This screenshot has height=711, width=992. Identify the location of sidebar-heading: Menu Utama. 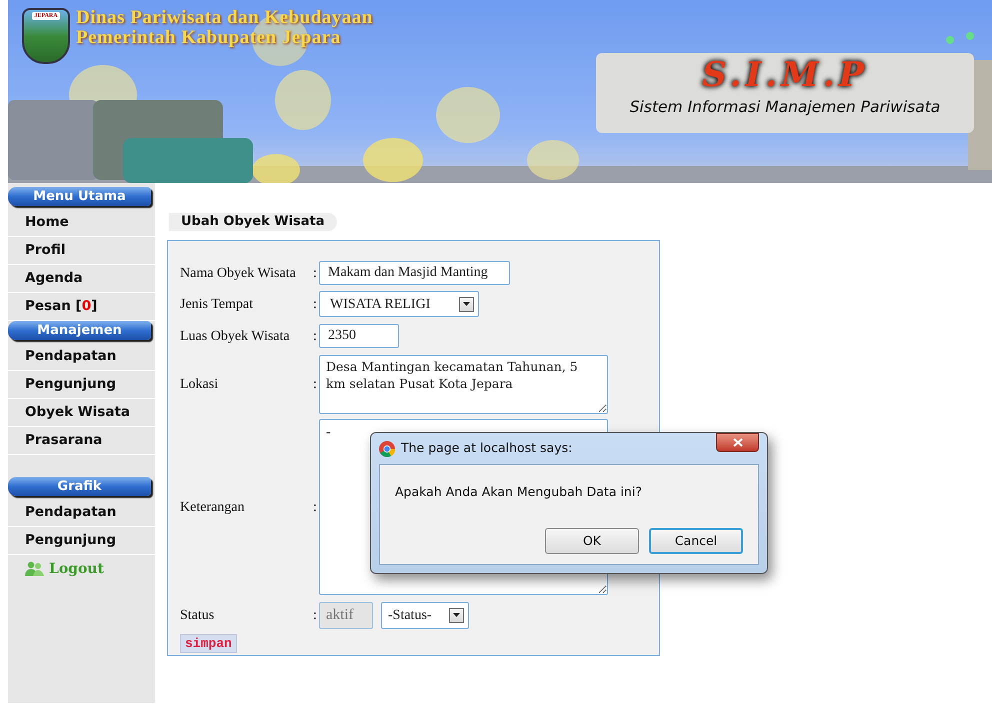
(79, 196).